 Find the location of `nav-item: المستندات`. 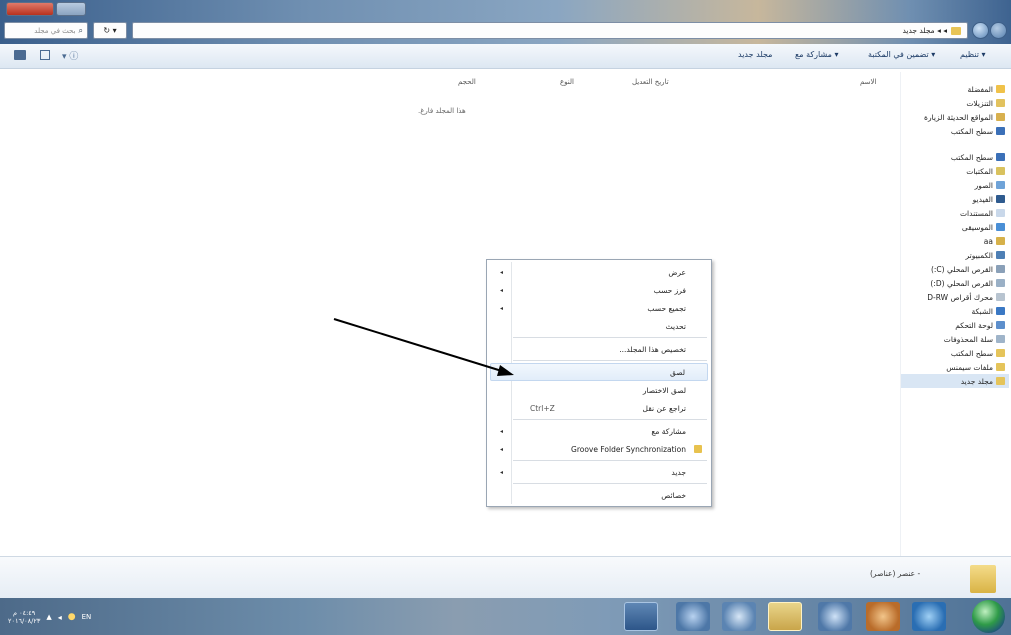

nav-item: المستندات is located at coordinates (982, 213).